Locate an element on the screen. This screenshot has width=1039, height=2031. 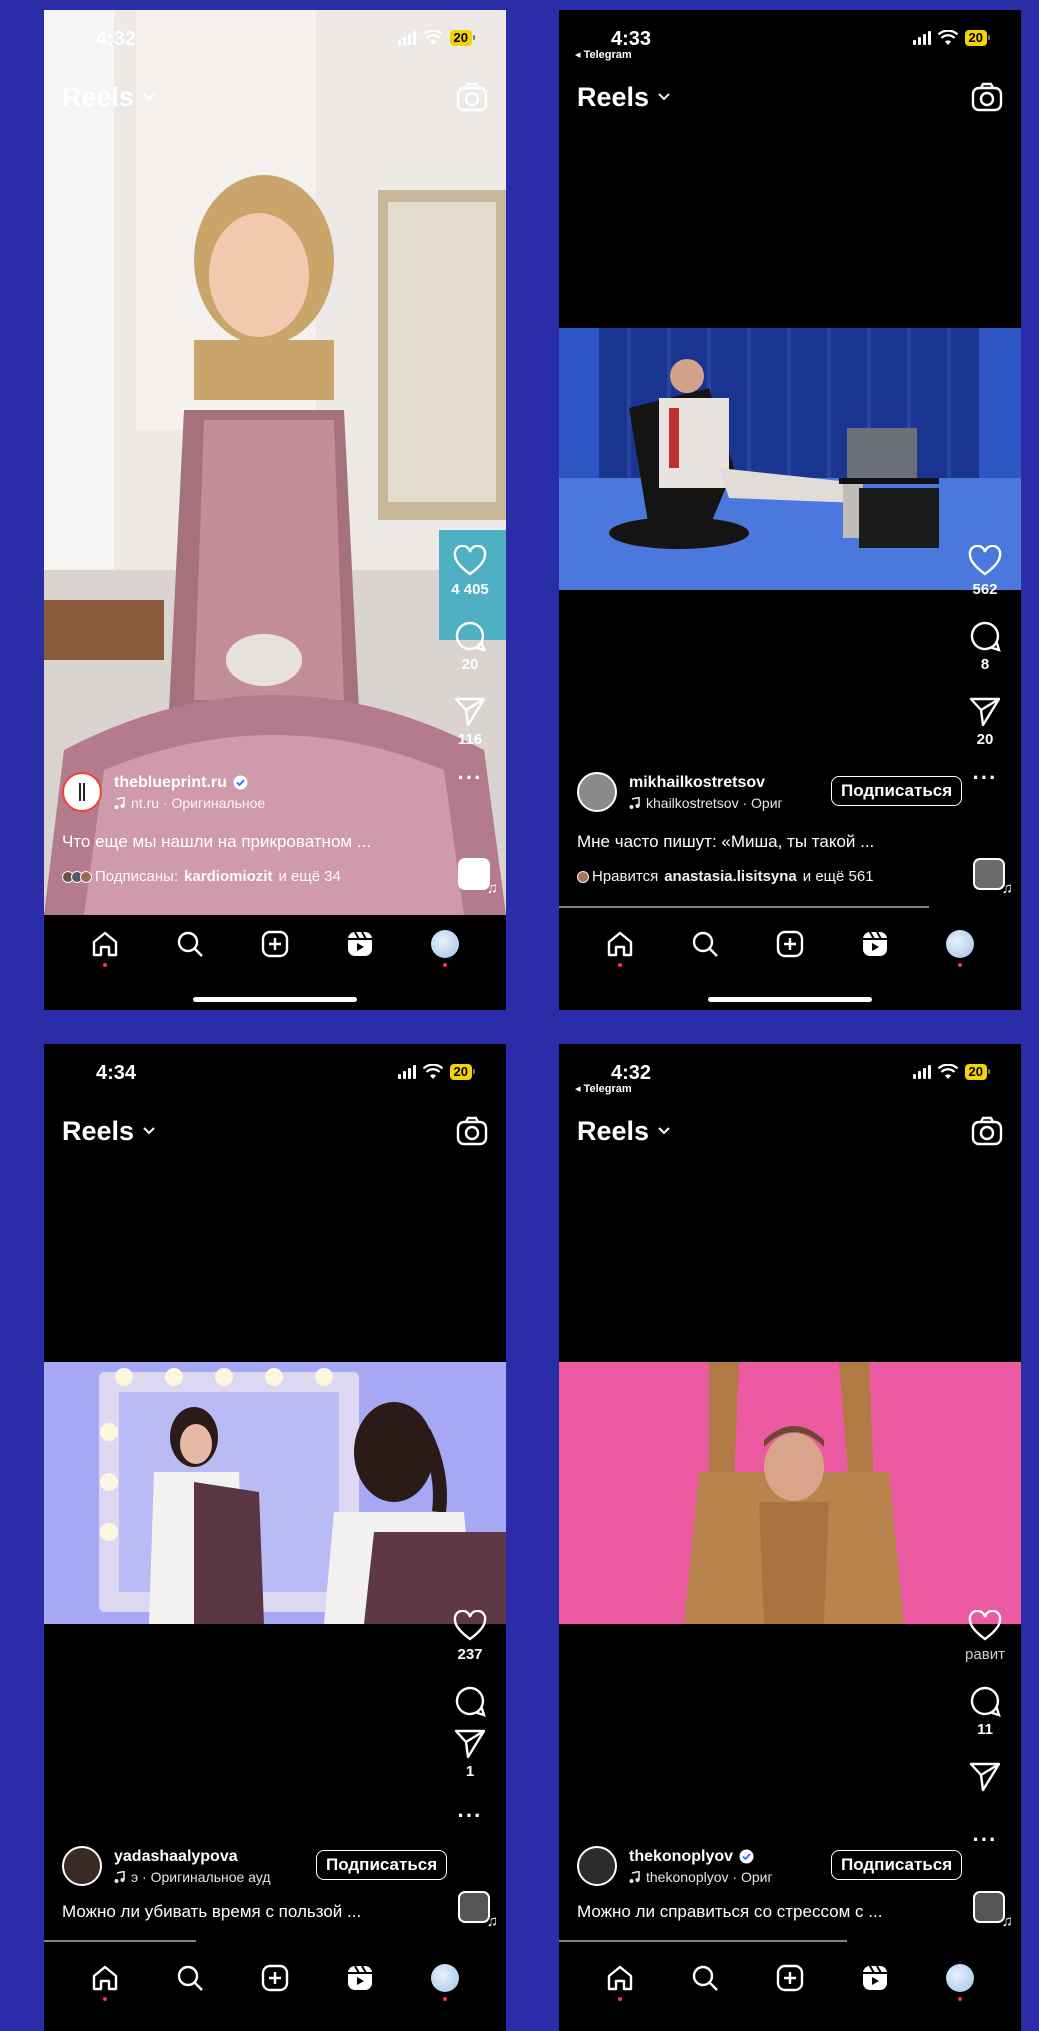
profile-avatar is located at coordinates (445, 944).